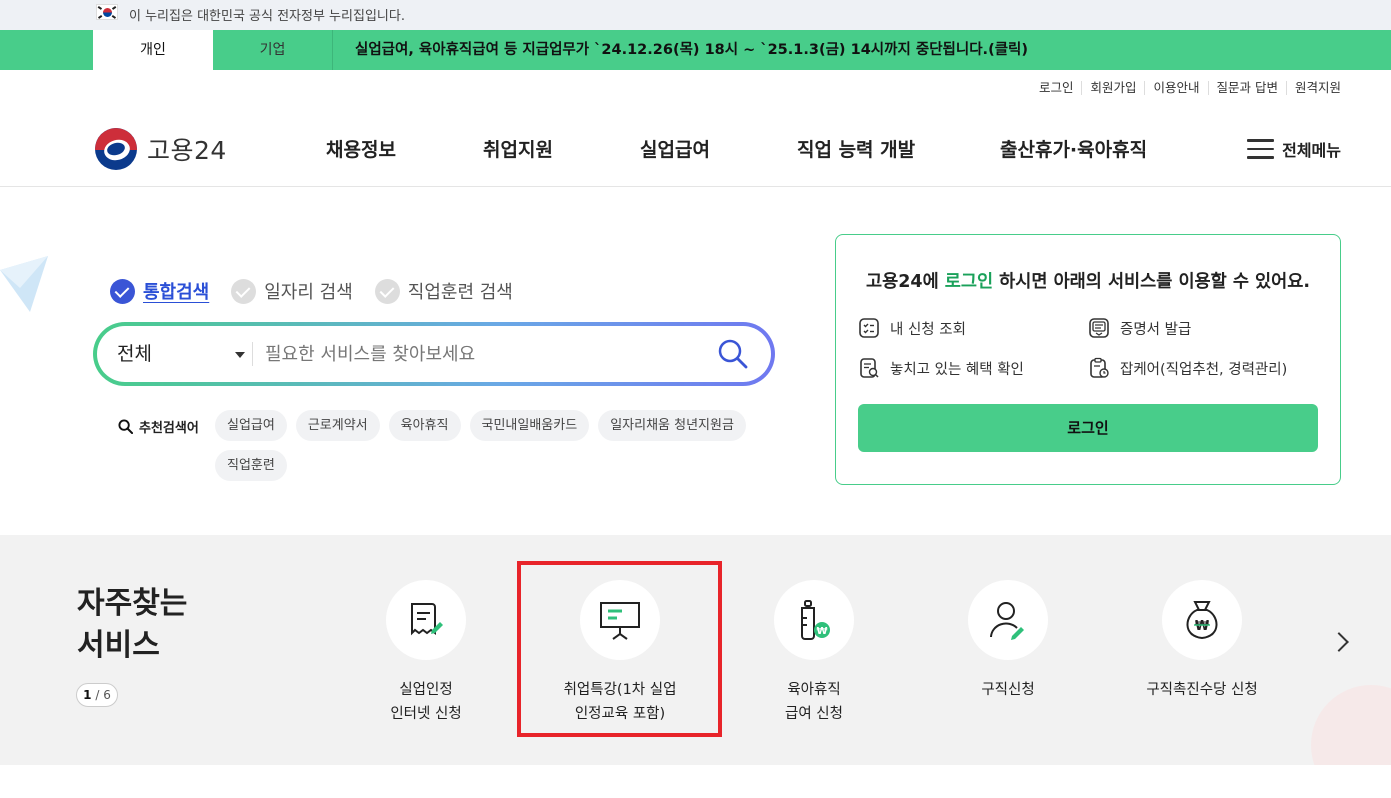 The height and width of the screenshot is (798, 1391). I want to click on tab-training-search: 직업훈련 검색, so click(443, 291).